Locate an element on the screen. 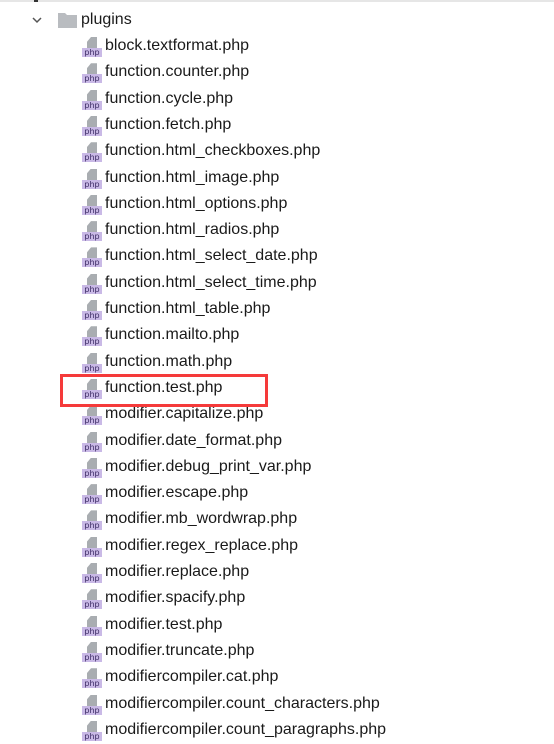 Image resolution: width=554 pixels, height=744 pixels. file-row: php function.html_options.php is located at coordinates (277, 205).